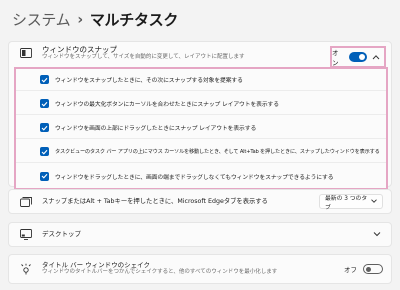 The width and height of the screenshot is (400, 290). I want to click on desktop-card: デスクトップ, so click(200, 234).